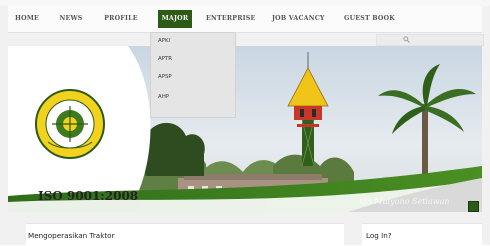 The image size is (490, 246). I want to click on slider-indicator, so click(473, 206).